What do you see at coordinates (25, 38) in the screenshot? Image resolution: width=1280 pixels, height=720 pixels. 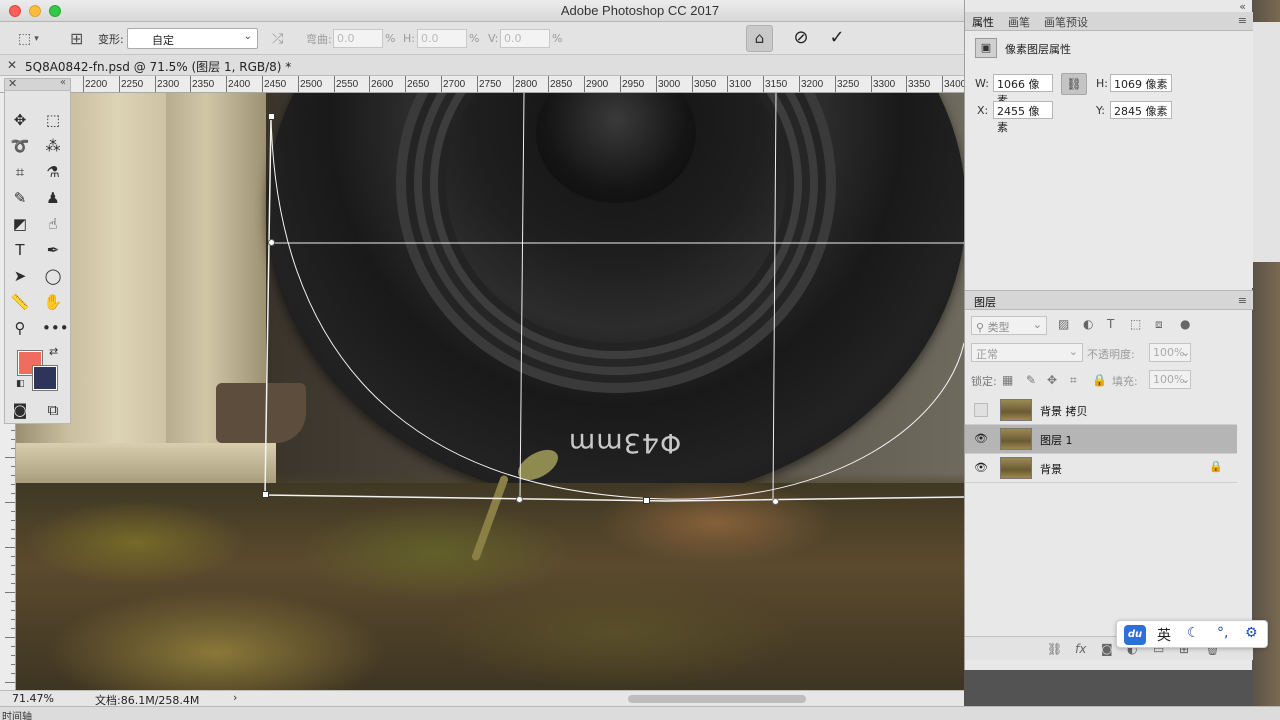 I see `transform-tool-icon: ⬚` at bounding box center [25, 38].